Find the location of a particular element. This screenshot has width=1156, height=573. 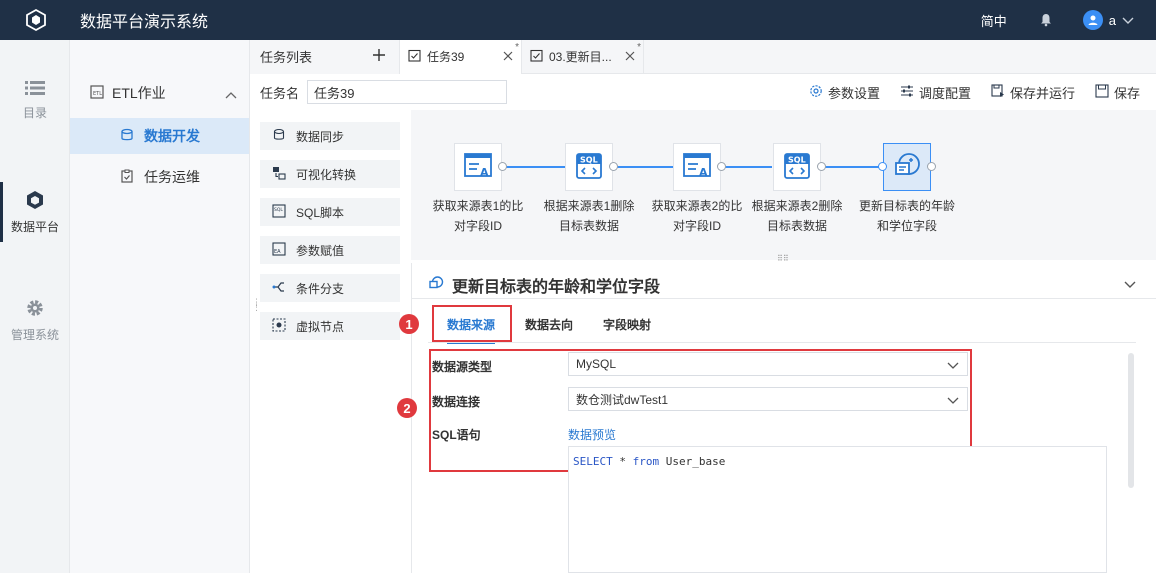

flow-node-update-target is located at coordinates (907, 167).